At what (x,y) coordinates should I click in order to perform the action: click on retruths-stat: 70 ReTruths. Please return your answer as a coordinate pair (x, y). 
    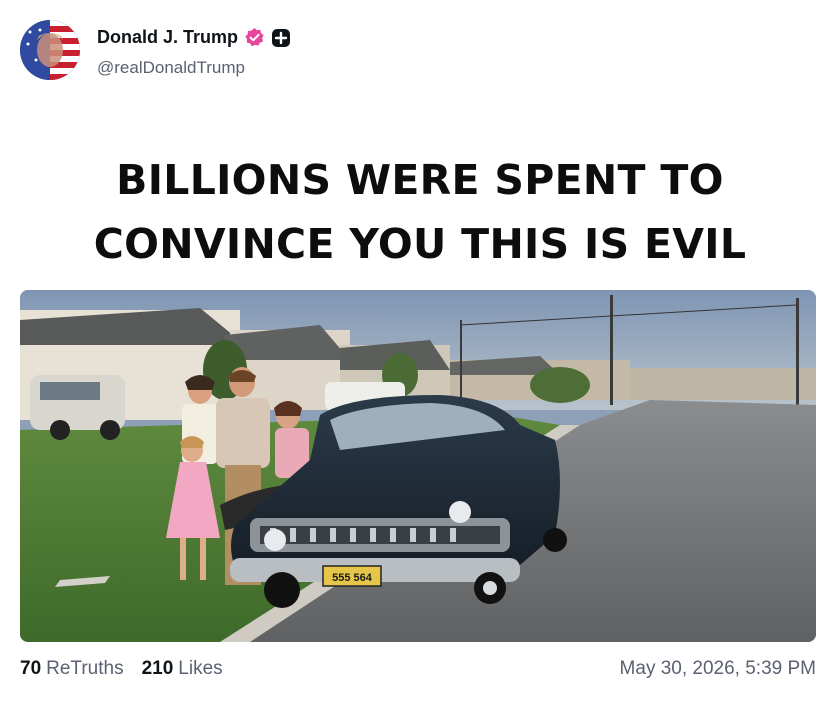
    Looking at the image, I should click on (72, 669).